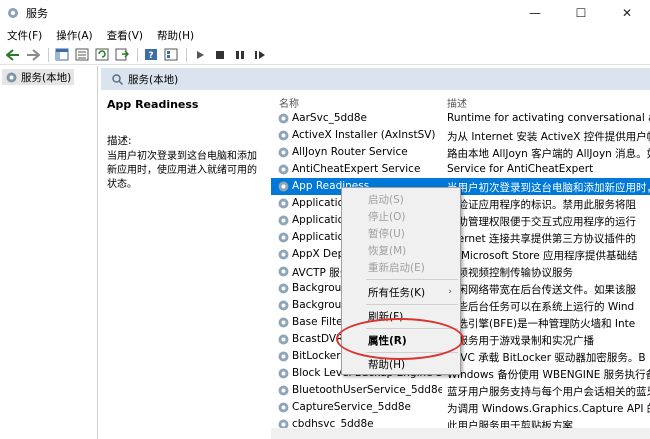 This screenshot has width=650, height=439. What do you see at coordinates (396, 268) in the screenshot?
I see `context-menu-restart: 重新启动(E)` at bounding box center [396, 268].